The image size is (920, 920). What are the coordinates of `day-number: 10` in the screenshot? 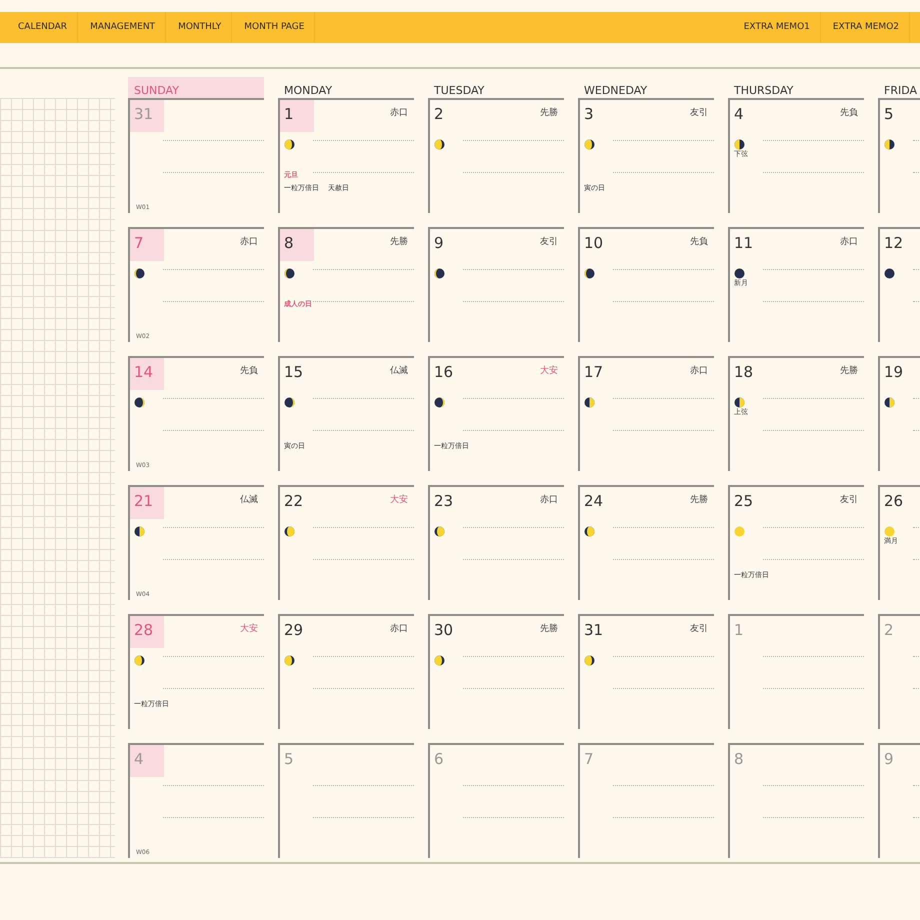 It's located at (593, 243).